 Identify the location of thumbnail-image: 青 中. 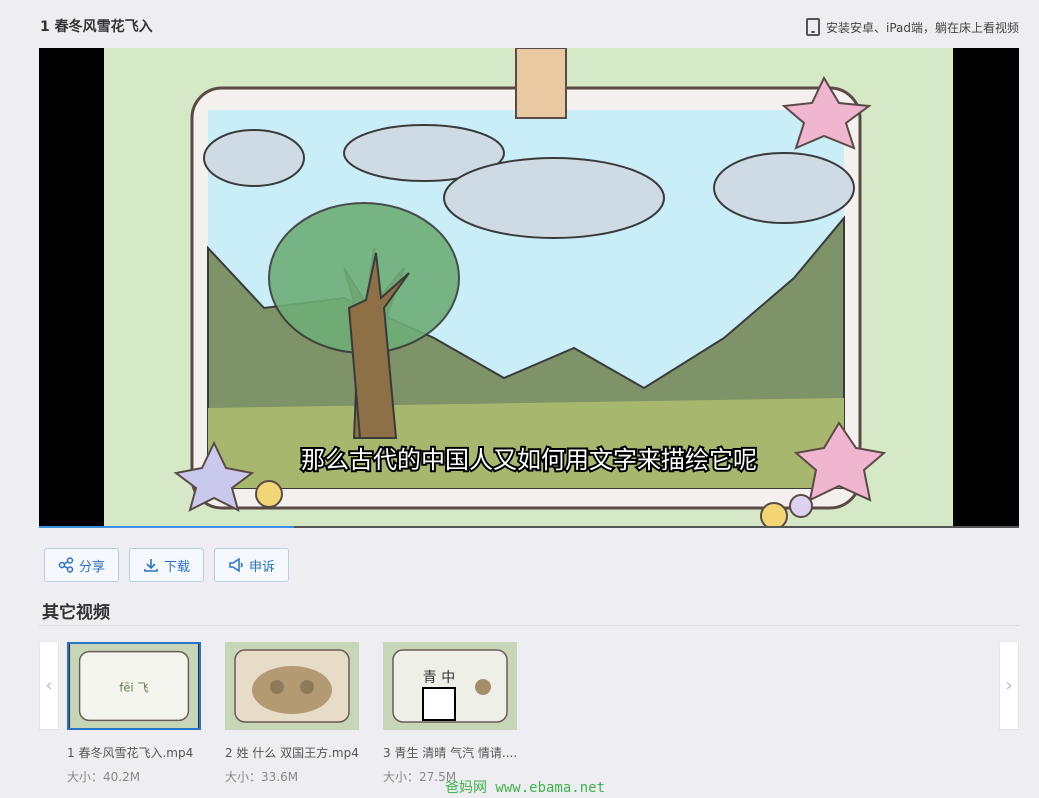
(450, 686).